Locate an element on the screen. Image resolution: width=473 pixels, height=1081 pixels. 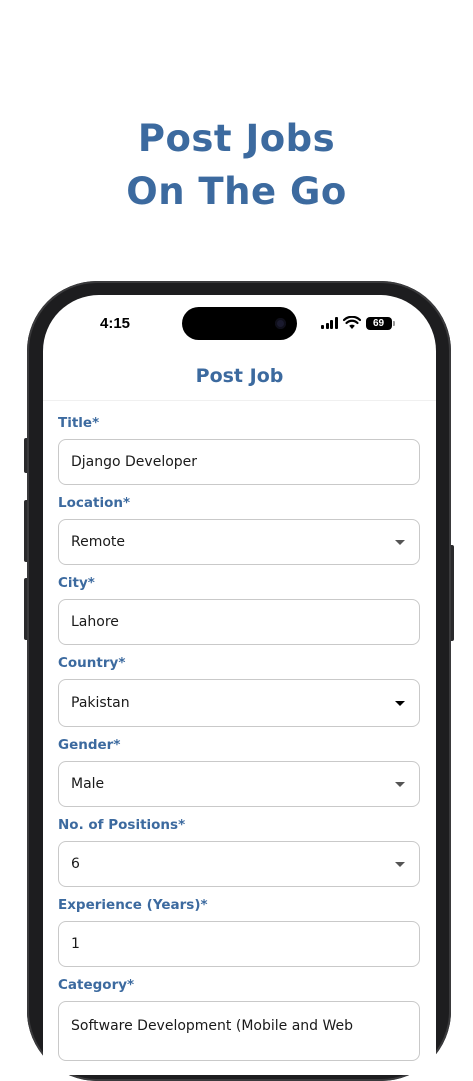
battery-icon: 69 is located at coordinates (380, 323).